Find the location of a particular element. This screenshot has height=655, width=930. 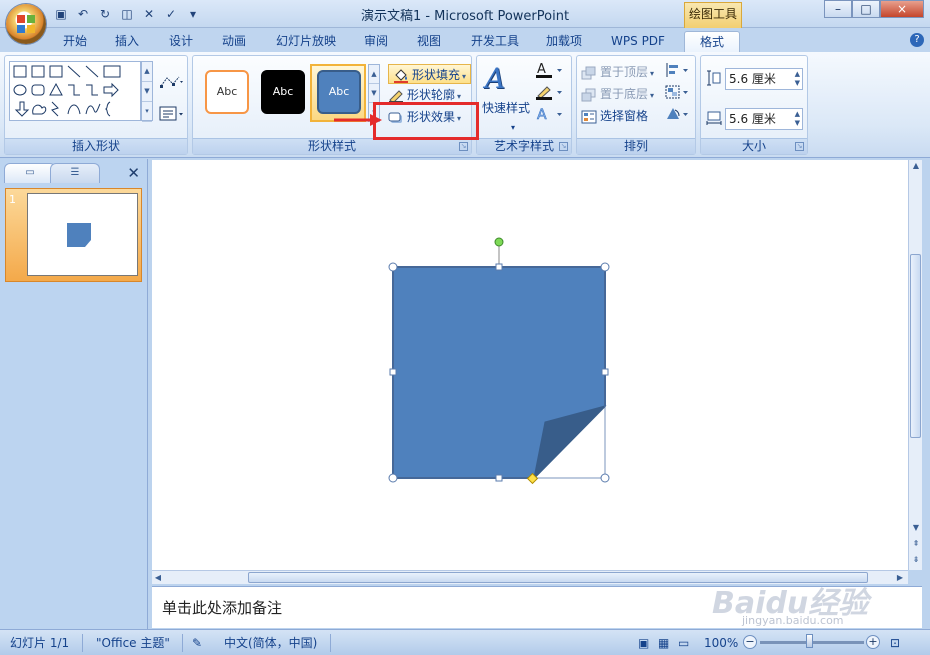

quick-styles-button: 快速样式 is located at coordinates (506, 108).